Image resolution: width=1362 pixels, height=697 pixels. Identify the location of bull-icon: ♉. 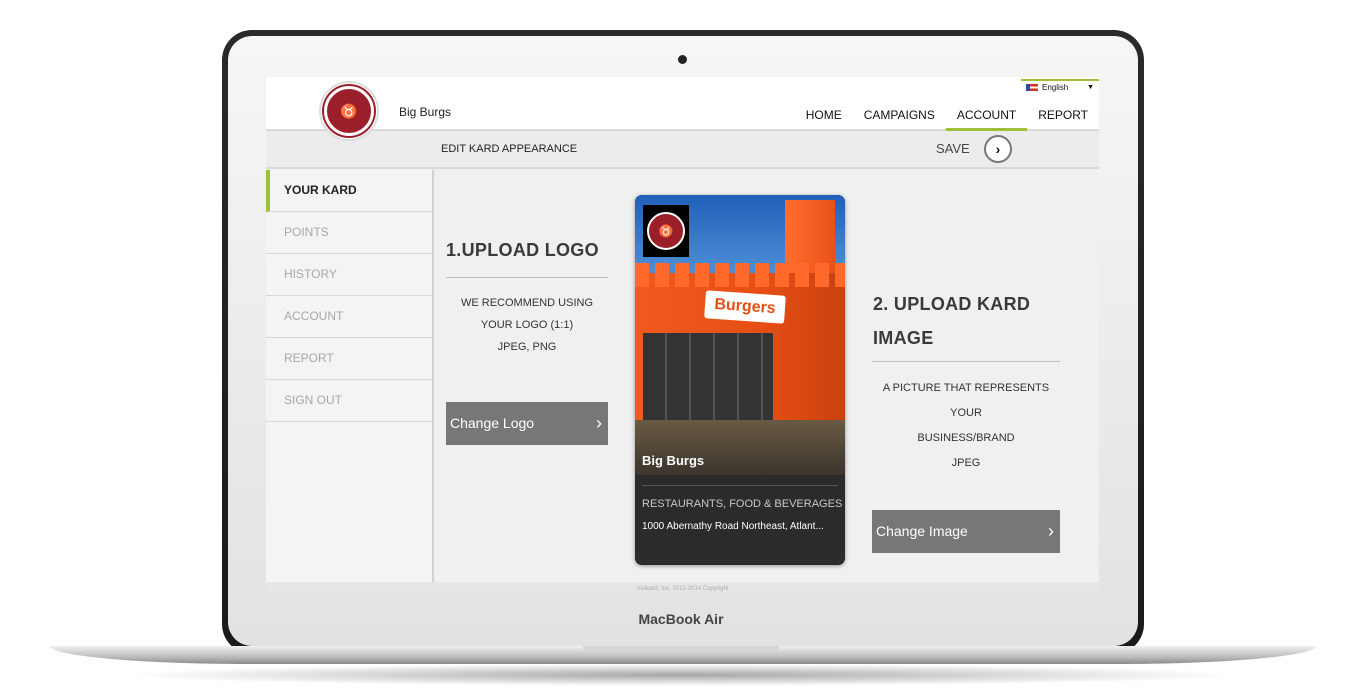
(349, 110).